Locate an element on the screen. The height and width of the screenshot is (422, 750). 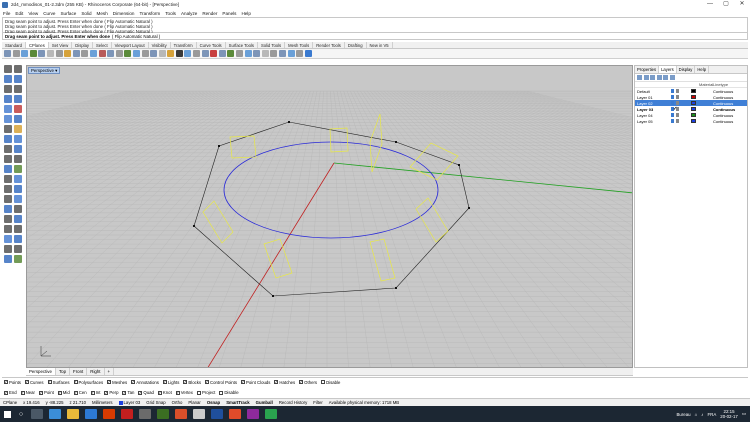
osnap-vertex: ✓ Vertex is located at coordinates (184, 392).